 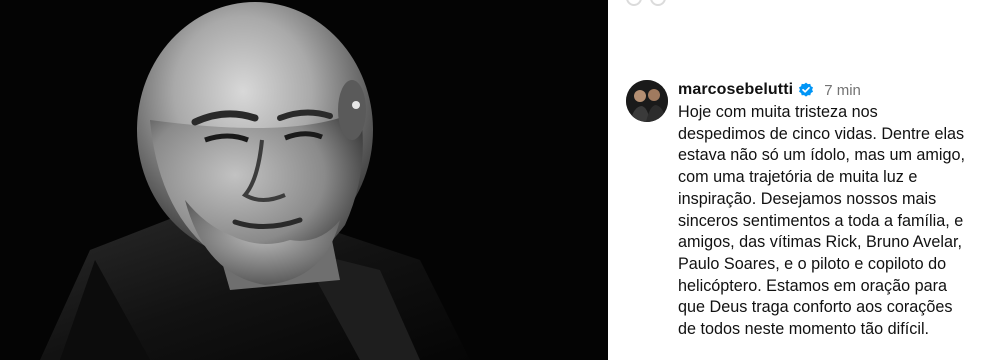 What do you see at coordinates (806, 89) in the screenshot?
I see `verified-badge-icon` at bounding box center [806, 89].